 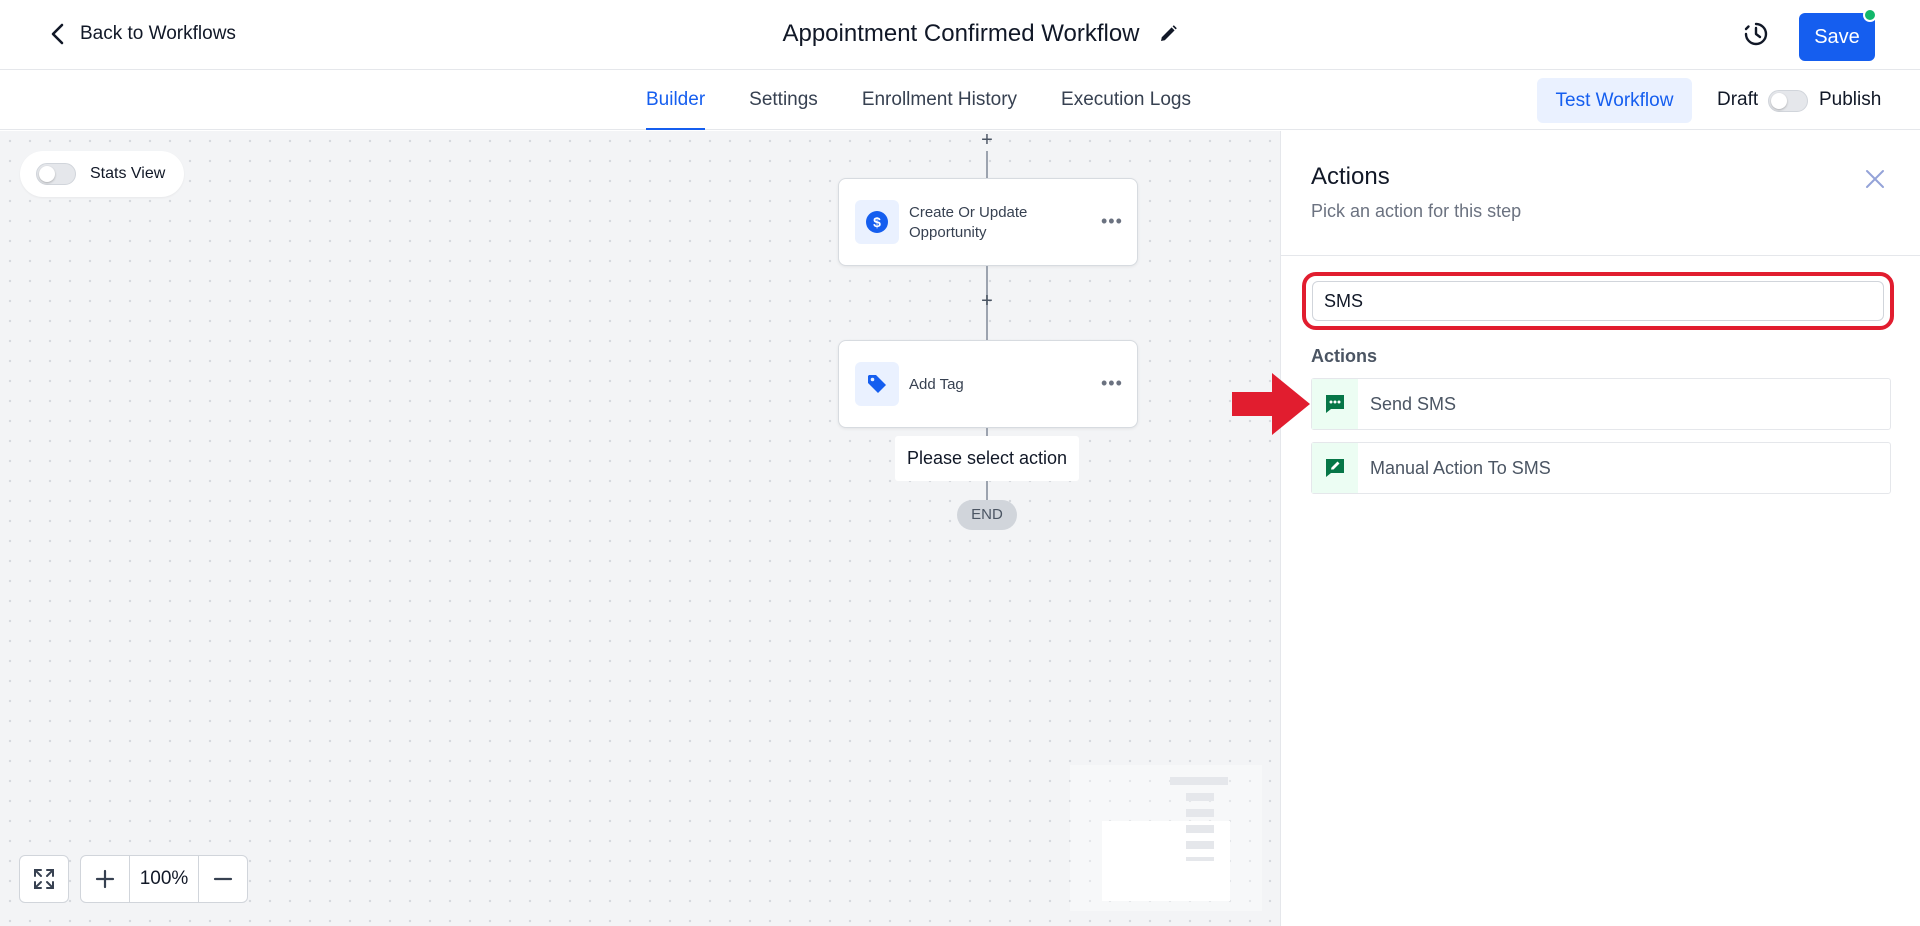 I want to click on node-label: Create Or Update Opportunity, so click(x=968, y=222).